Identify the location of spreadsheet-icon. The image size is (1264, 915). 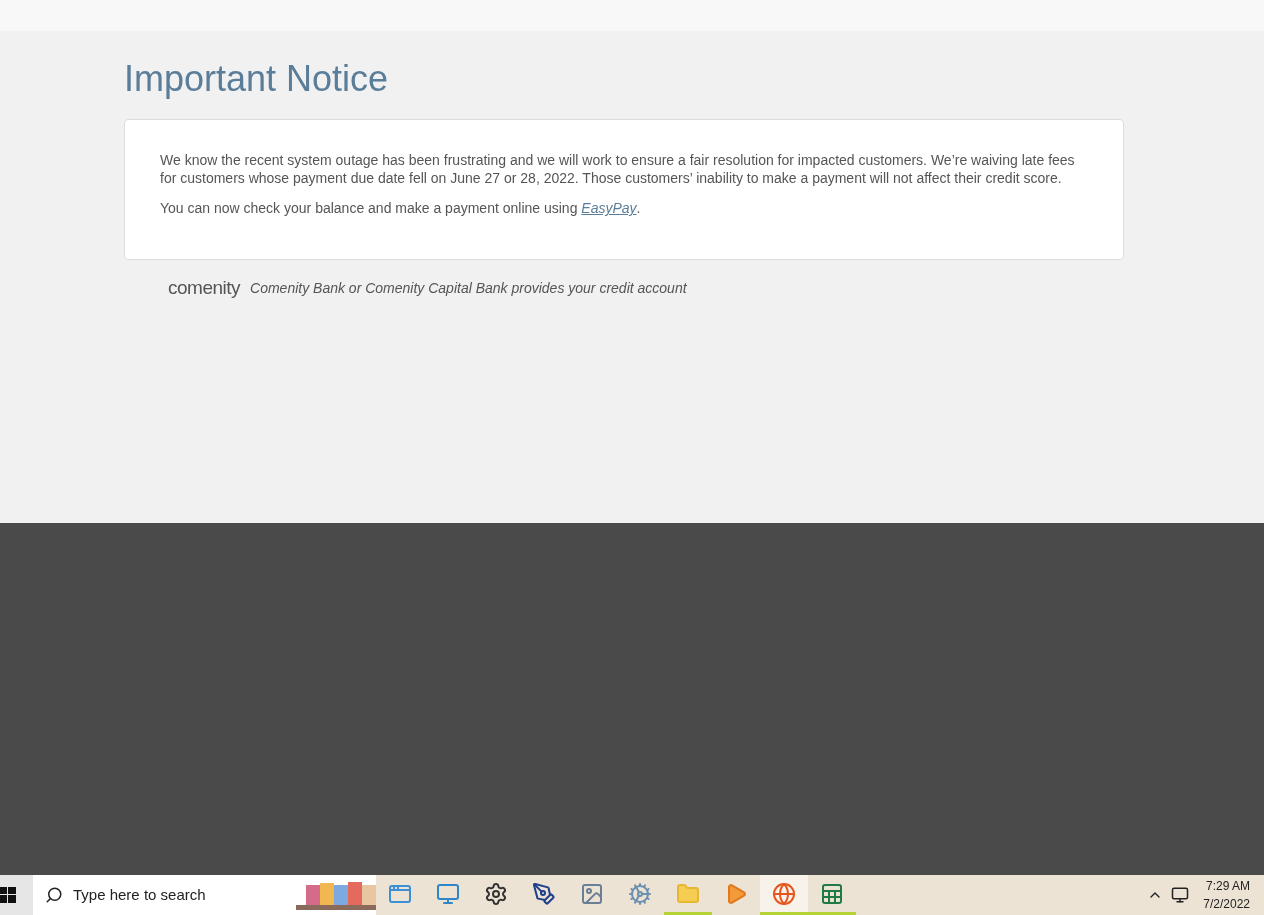
(832, 893).